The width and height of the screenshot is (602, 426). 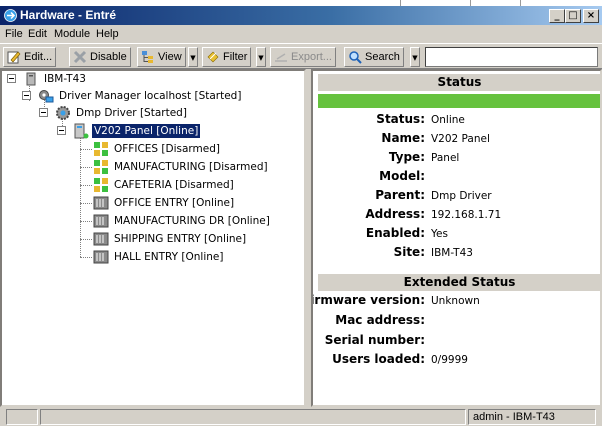 I want to click on view-label: View, so click(x=170, y=57).